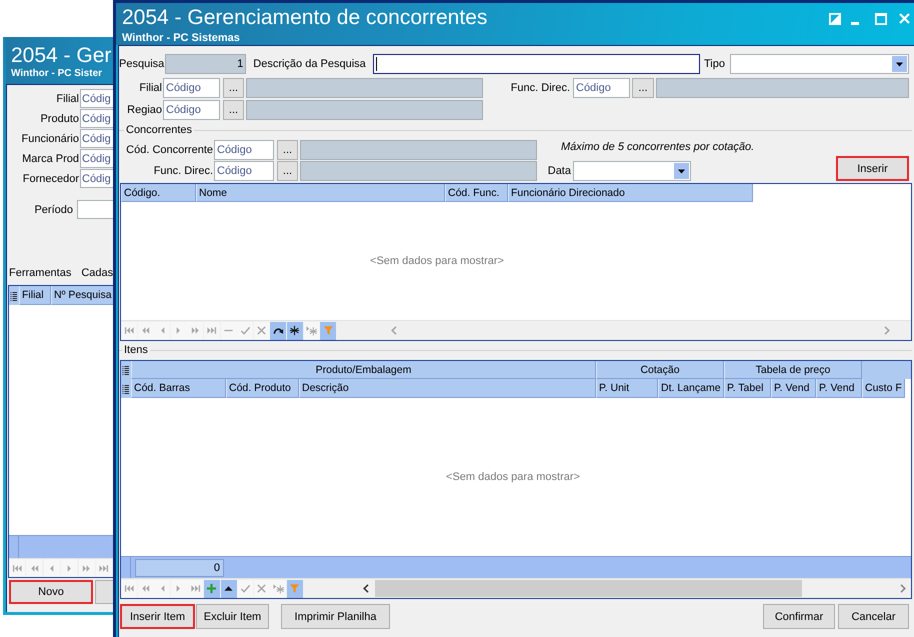 This screenshot has height=637, width=914. What do you see at coordinates (40, 273) in the screenshot?
I see `menu-item: Ferramentas` at bounding box center [40, 273].